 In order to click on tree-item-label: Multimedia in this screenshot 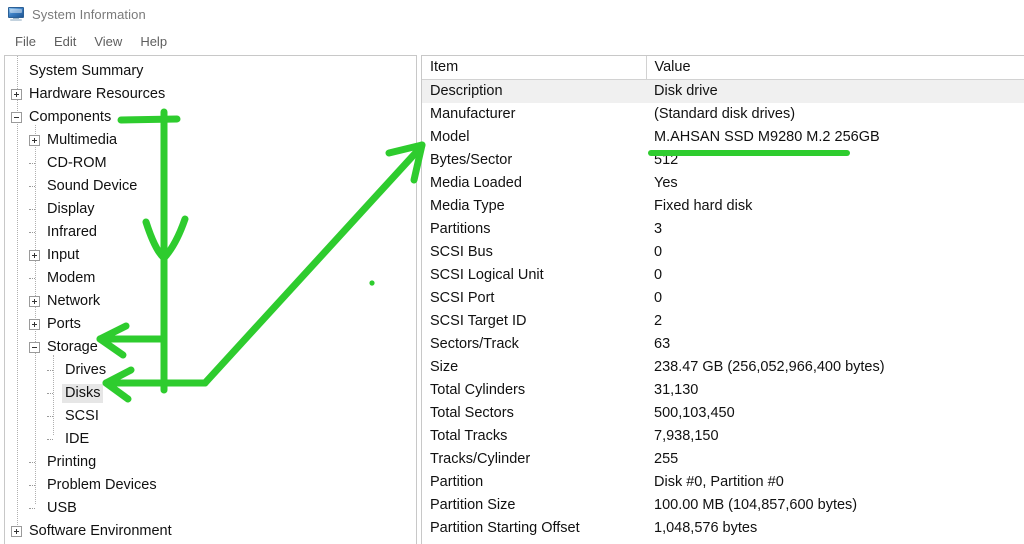, I will do `click(82, 140)`.